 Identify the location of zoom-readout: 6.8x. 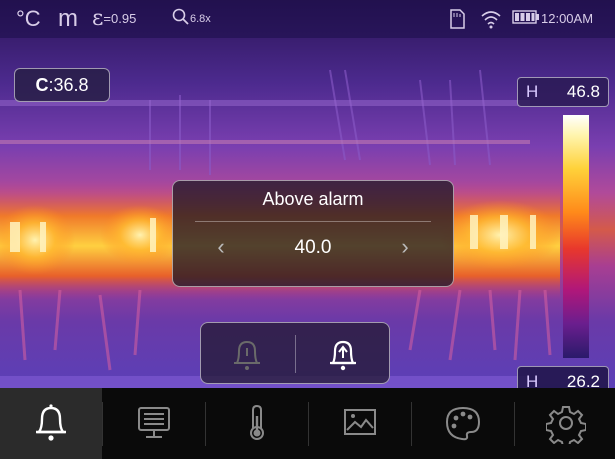
(191, 19).